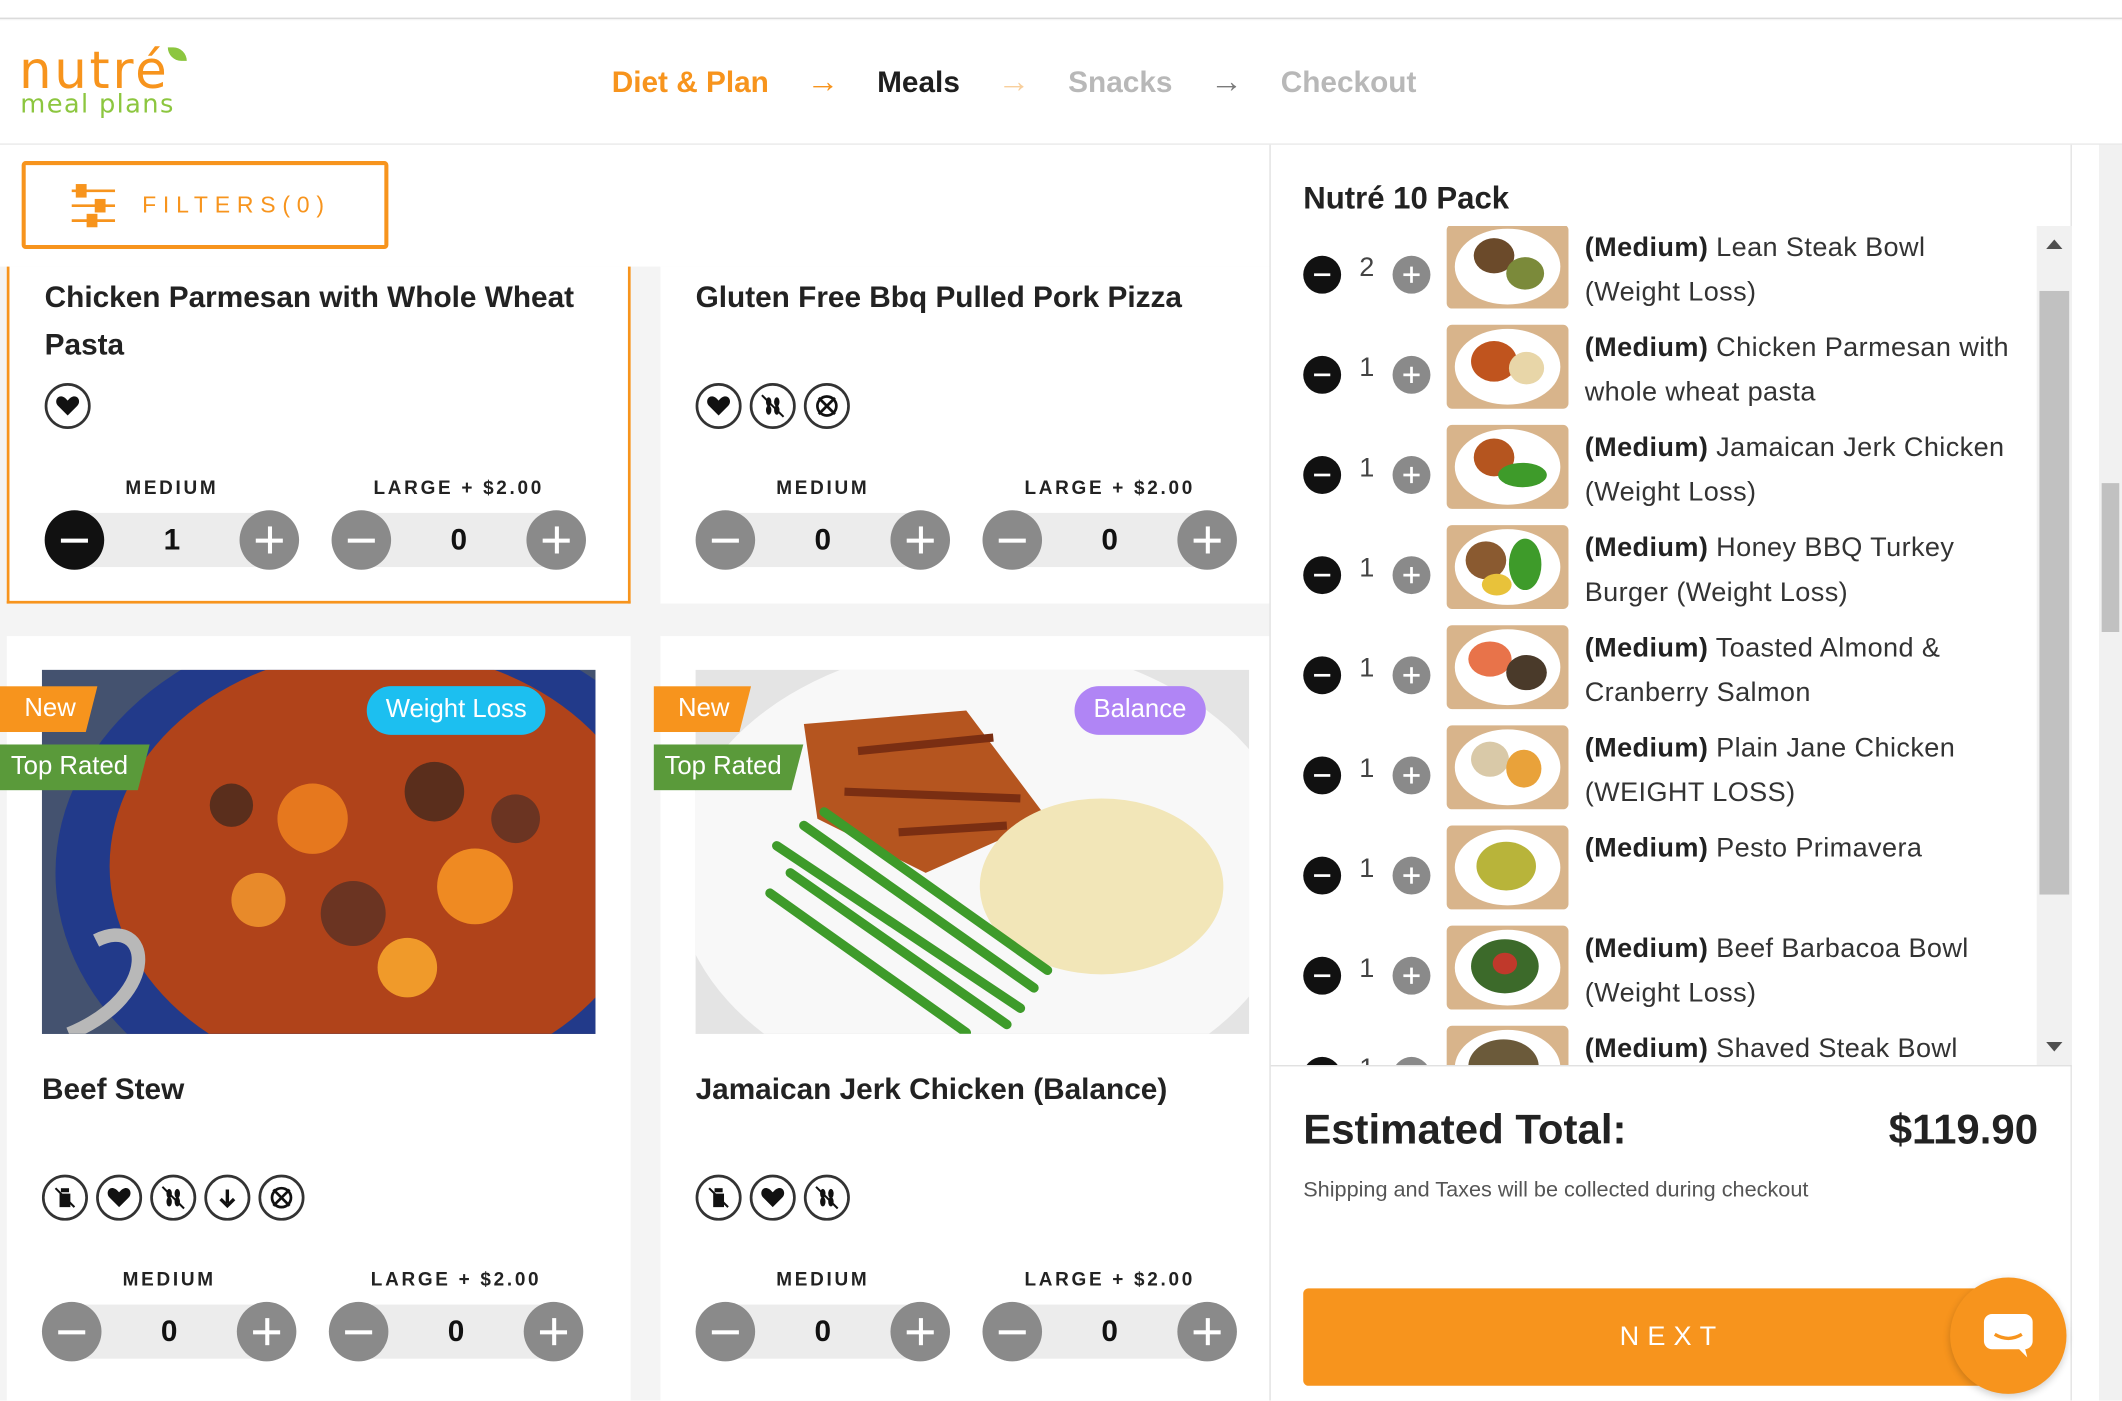  What do you see at coordinates (1406, 197) in the screenshot?
I see `cart-title: Nutré 10 Pack` at bounding box center [1406, 197].